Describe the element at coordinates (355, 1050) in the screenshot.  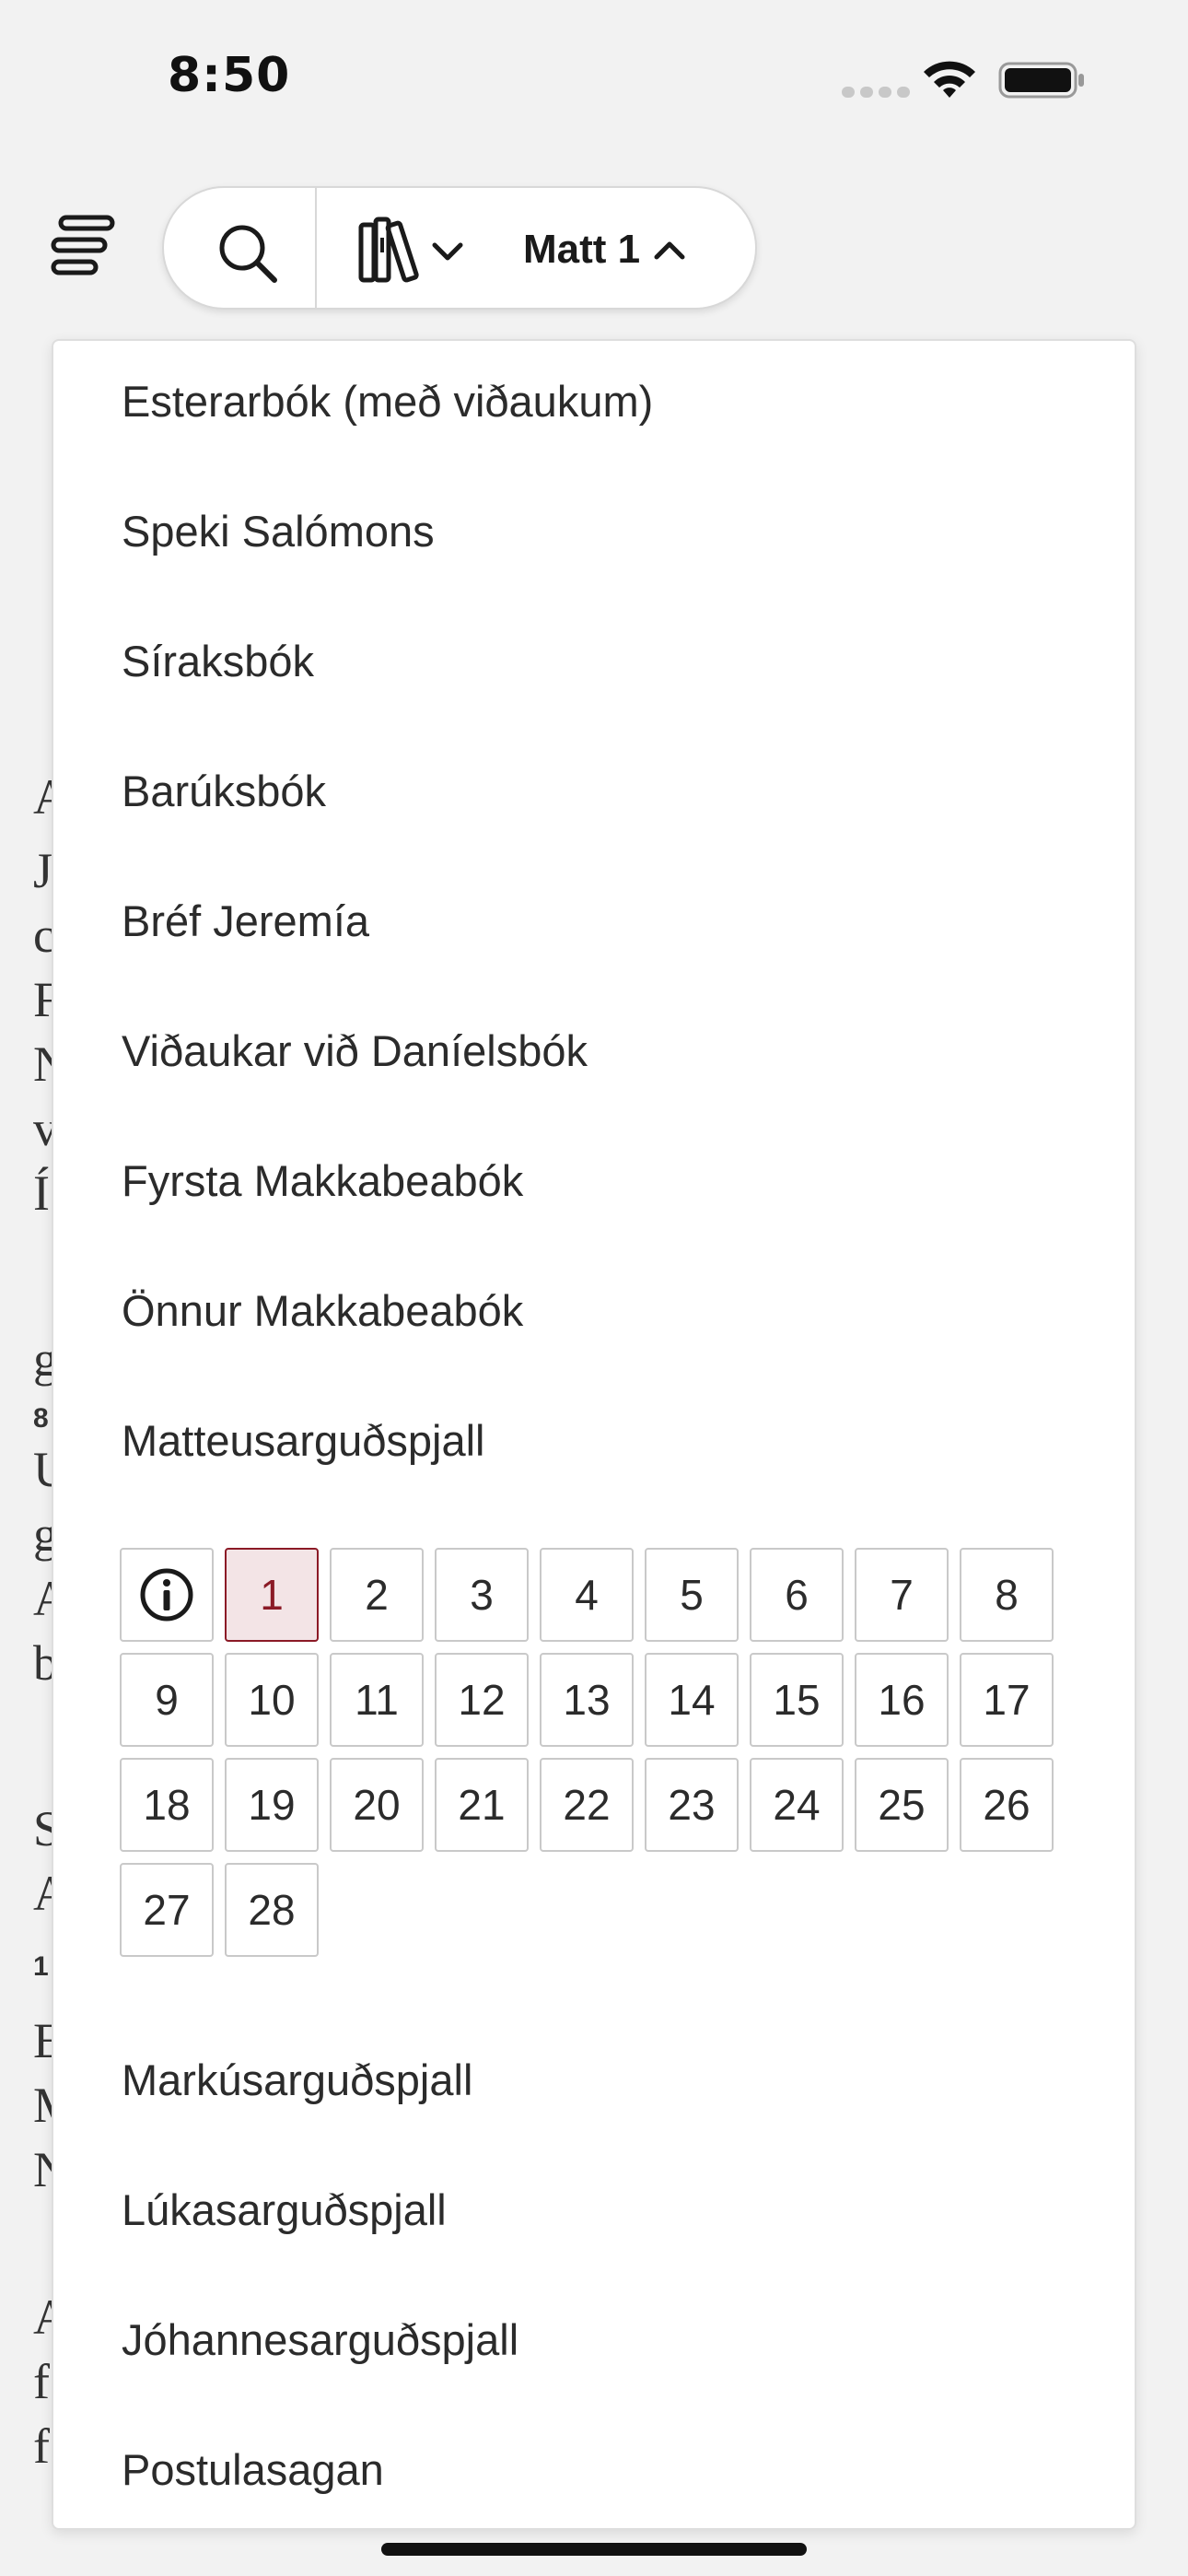
I see `book-item-additions-to-daniel: Viðaukar við Daníelsbók` at that location.